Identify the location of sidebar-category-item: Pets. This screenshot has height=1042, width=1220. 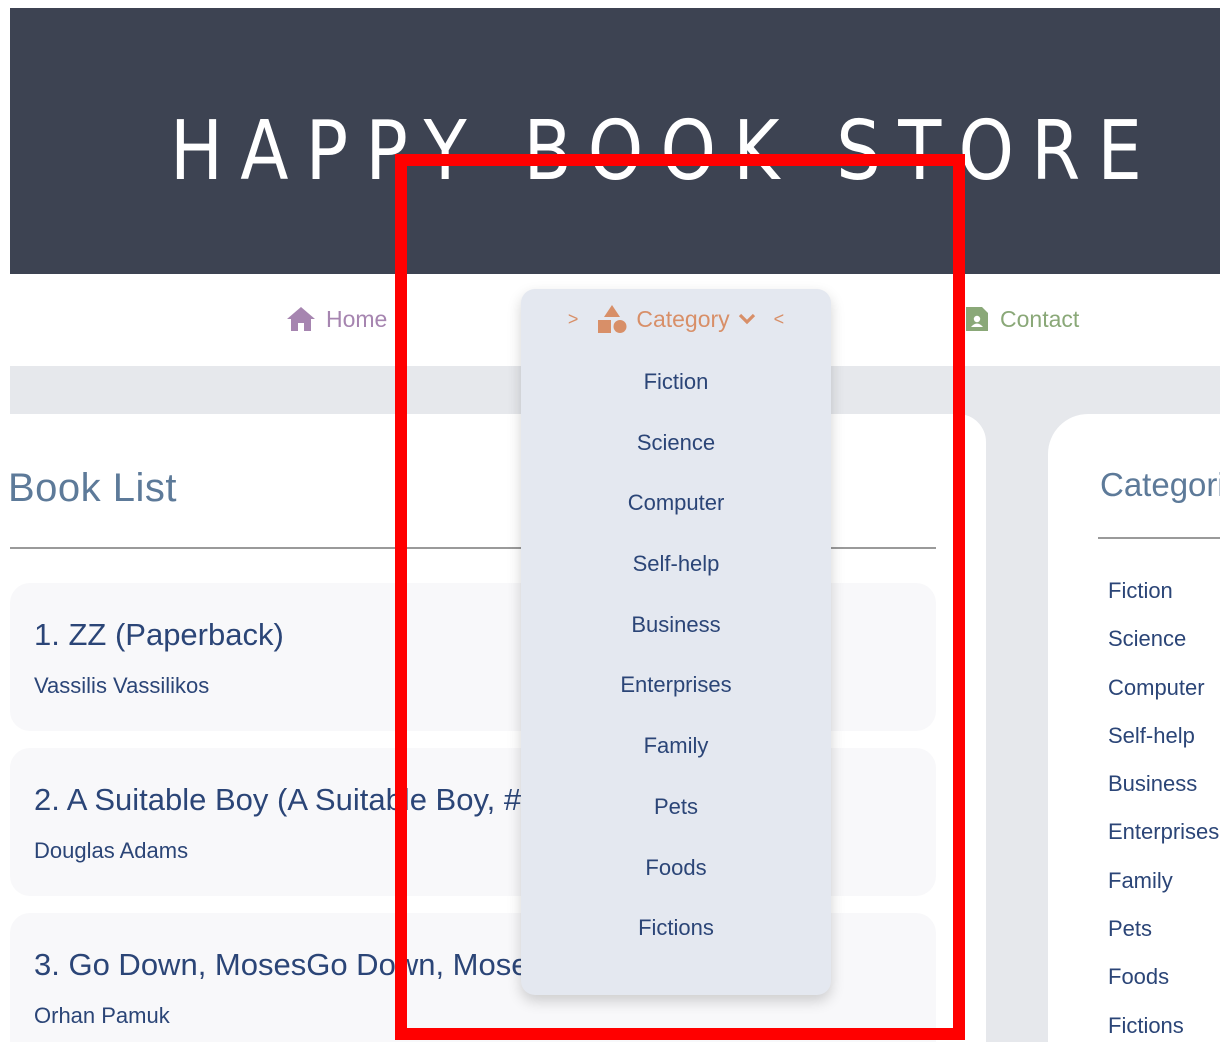
(1163, 940).